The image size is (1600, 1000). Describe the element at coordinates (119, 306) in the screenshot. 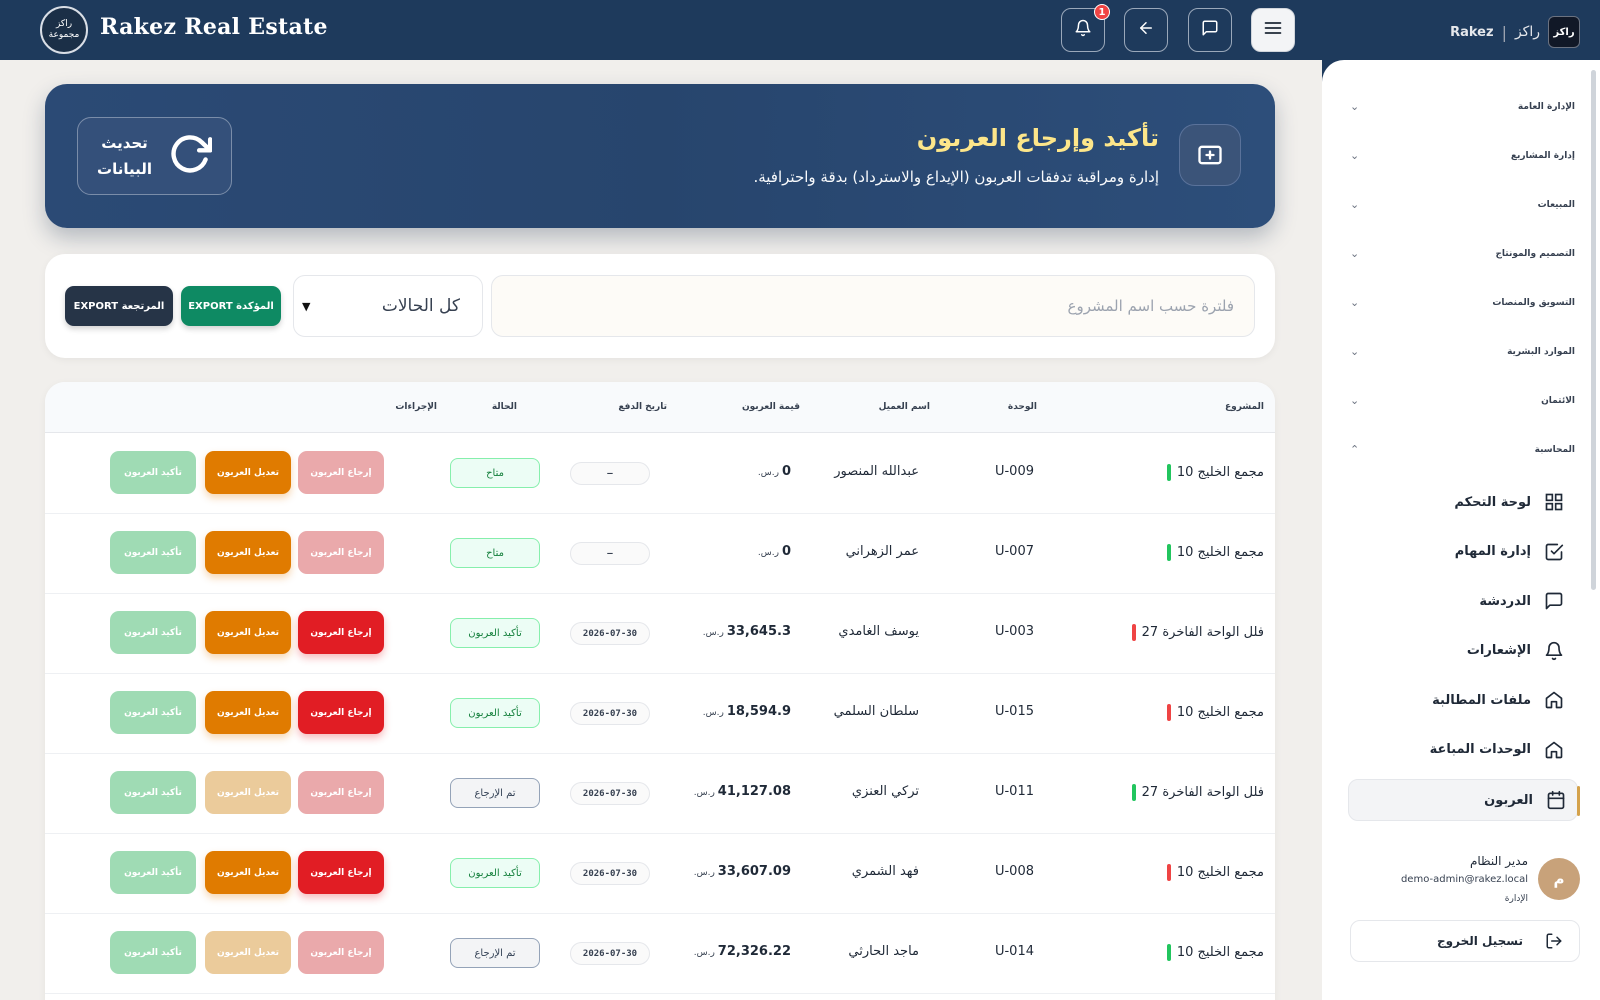

I see `export-refunded-button: EXPORT المرتجعة` at that location.